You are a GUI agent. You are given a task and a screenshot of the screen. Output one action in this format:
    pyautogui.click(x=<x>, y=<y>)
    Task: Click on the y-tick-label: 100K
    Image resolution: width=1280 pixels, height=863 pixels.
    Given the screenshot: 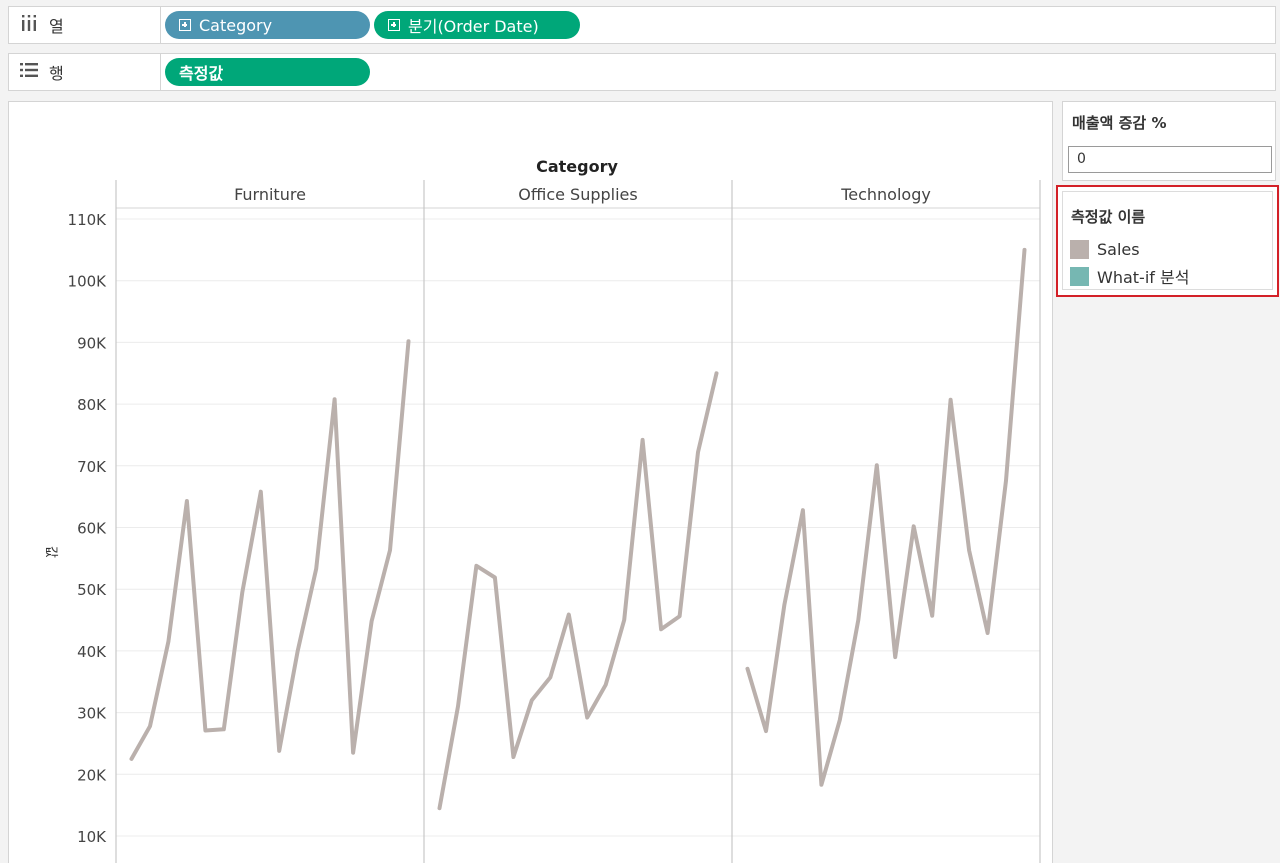 What is the action you would take?
    pyautogui.click(x=88, y=282)
    